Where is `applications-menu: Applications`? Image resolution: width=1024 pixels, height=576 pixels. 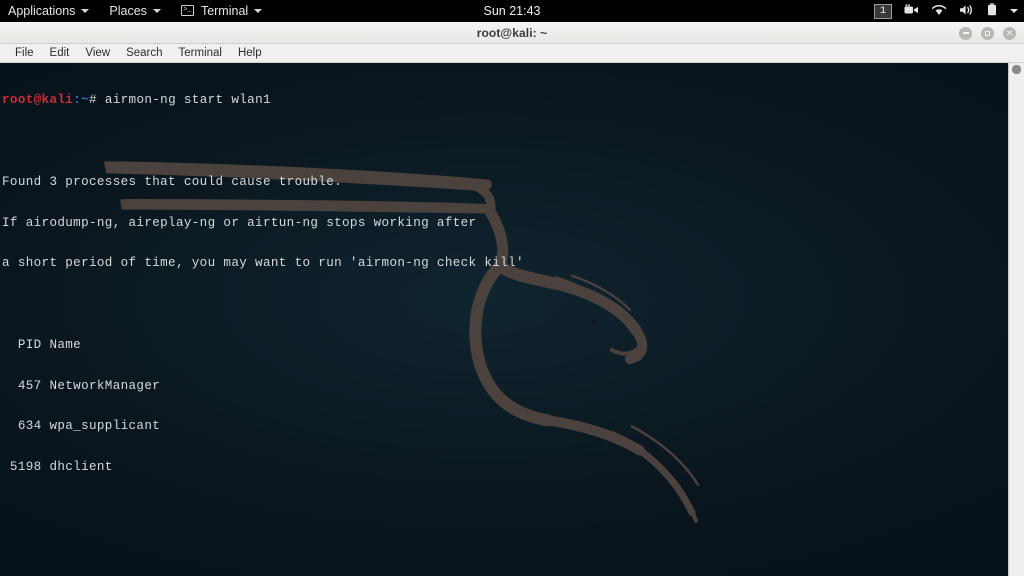 applications-menu: Applications is located at coordinates (49, 11).